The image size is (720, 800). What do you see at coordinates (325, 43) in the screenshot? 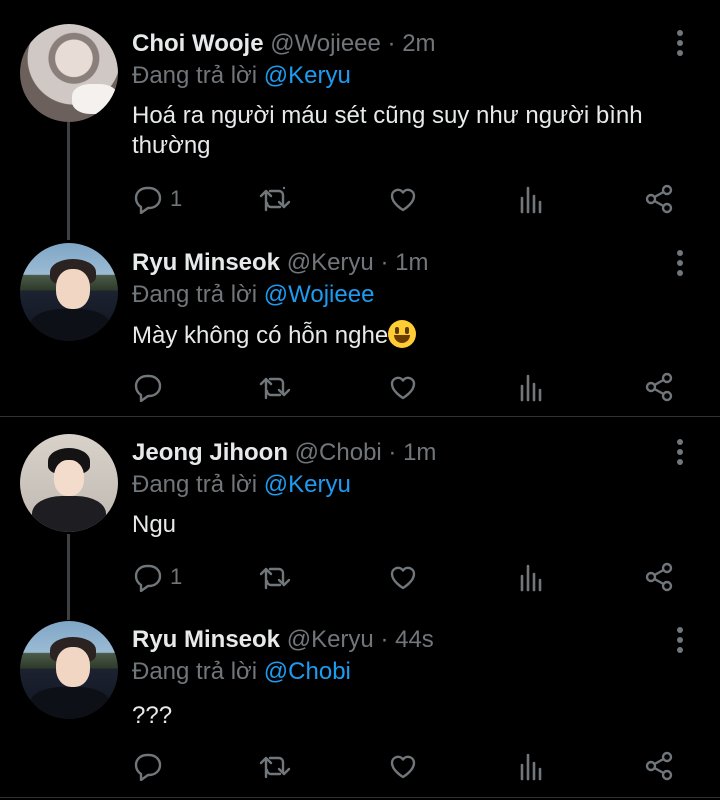
I see `user-handle: @Wojieee` at bounding box center [325, 43].